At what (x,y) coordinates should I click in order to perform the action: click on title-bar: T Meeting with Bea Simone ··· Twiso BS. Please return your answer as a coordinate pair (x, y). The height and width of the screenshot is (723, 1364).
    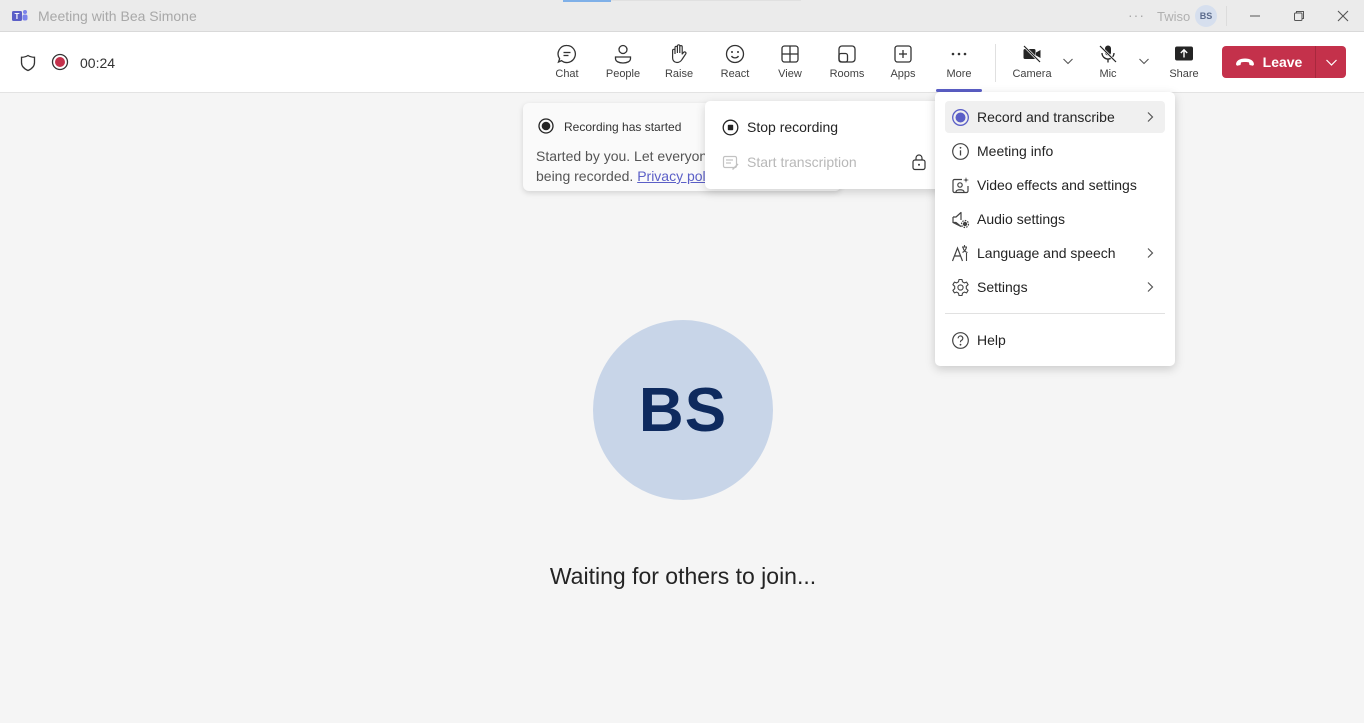
    Looking at the image, I should click on (682, 16).